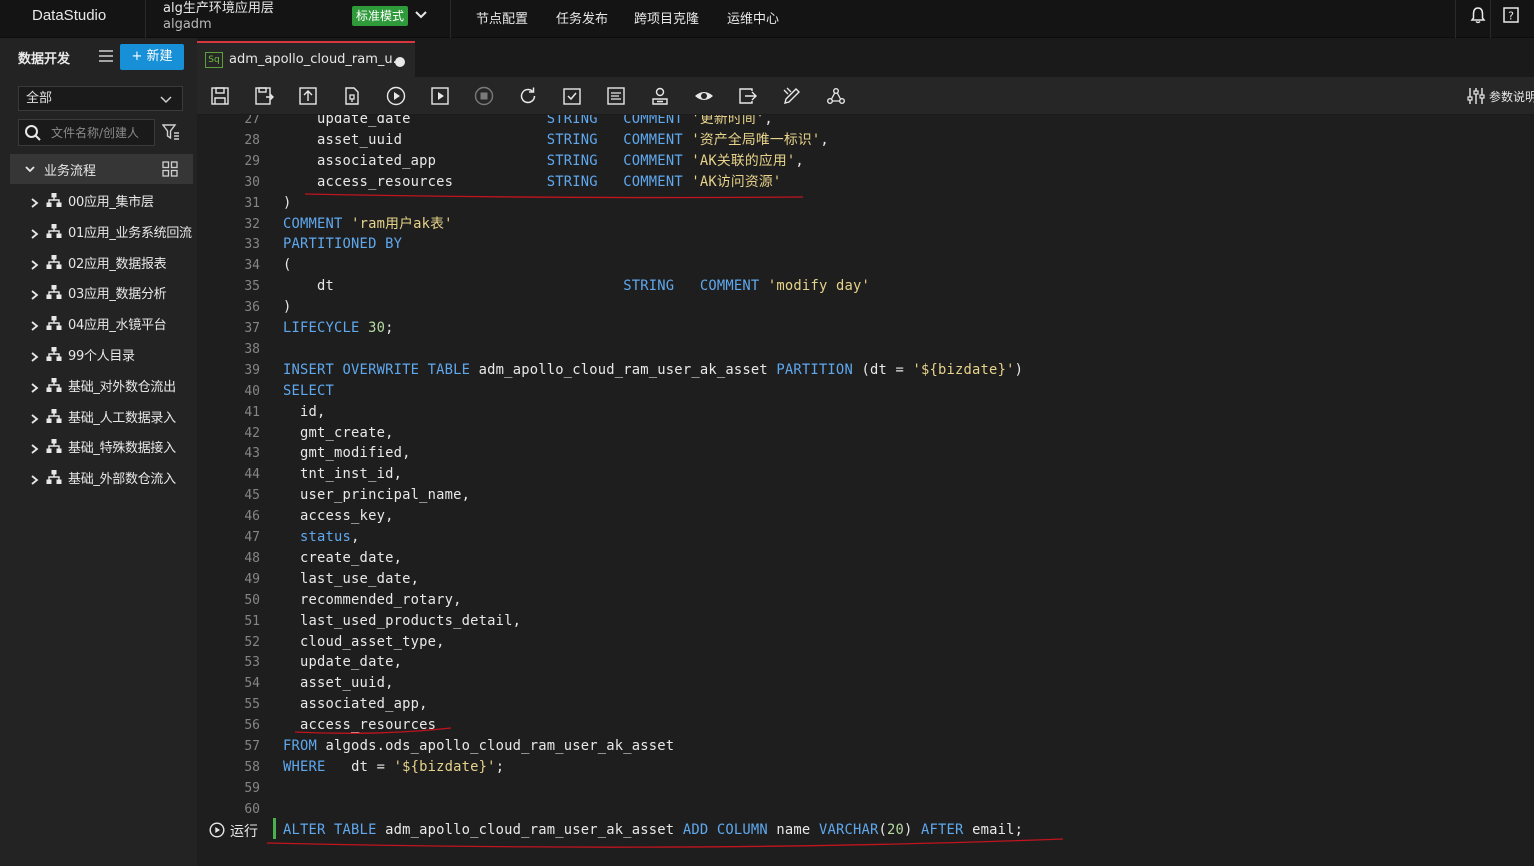 This screenshot has height=866, width=1534. What do you see at coordinates (421, 15) in the screenshot?
I see `chevron-down-icon` at bounding box center [421, 15].